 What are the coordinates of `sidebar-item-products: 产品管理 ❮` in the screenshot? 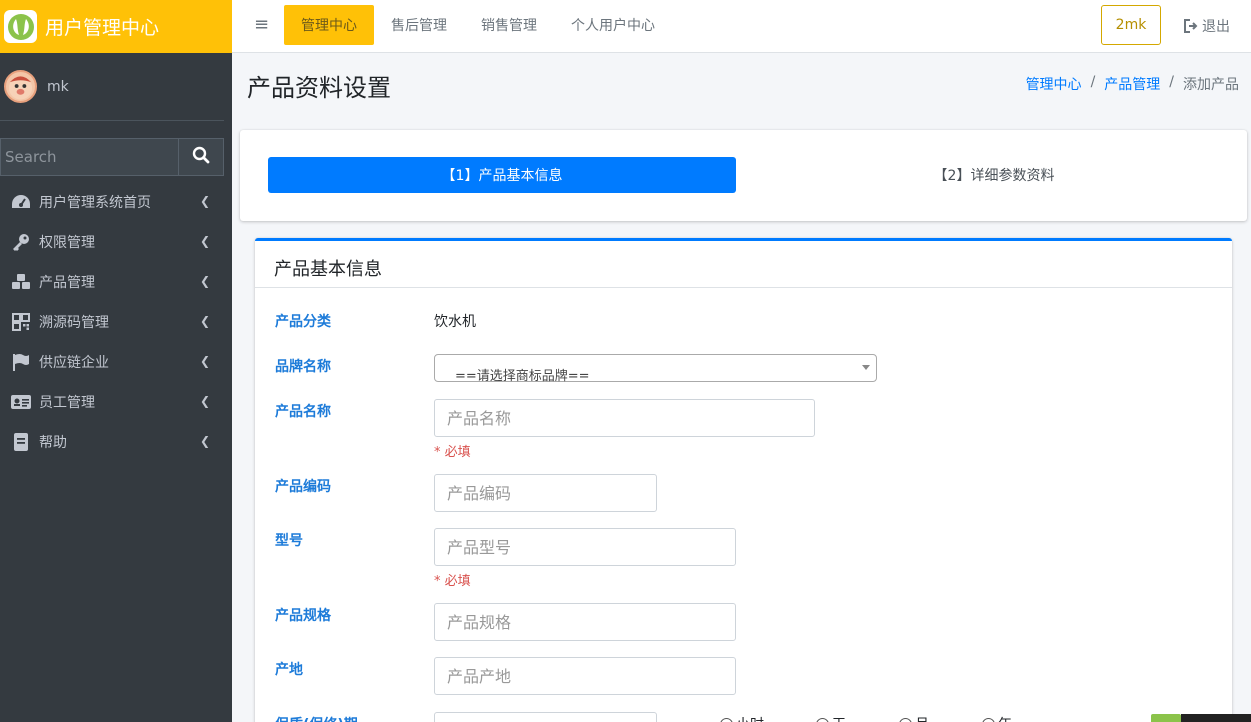 It's located at (112, 282).